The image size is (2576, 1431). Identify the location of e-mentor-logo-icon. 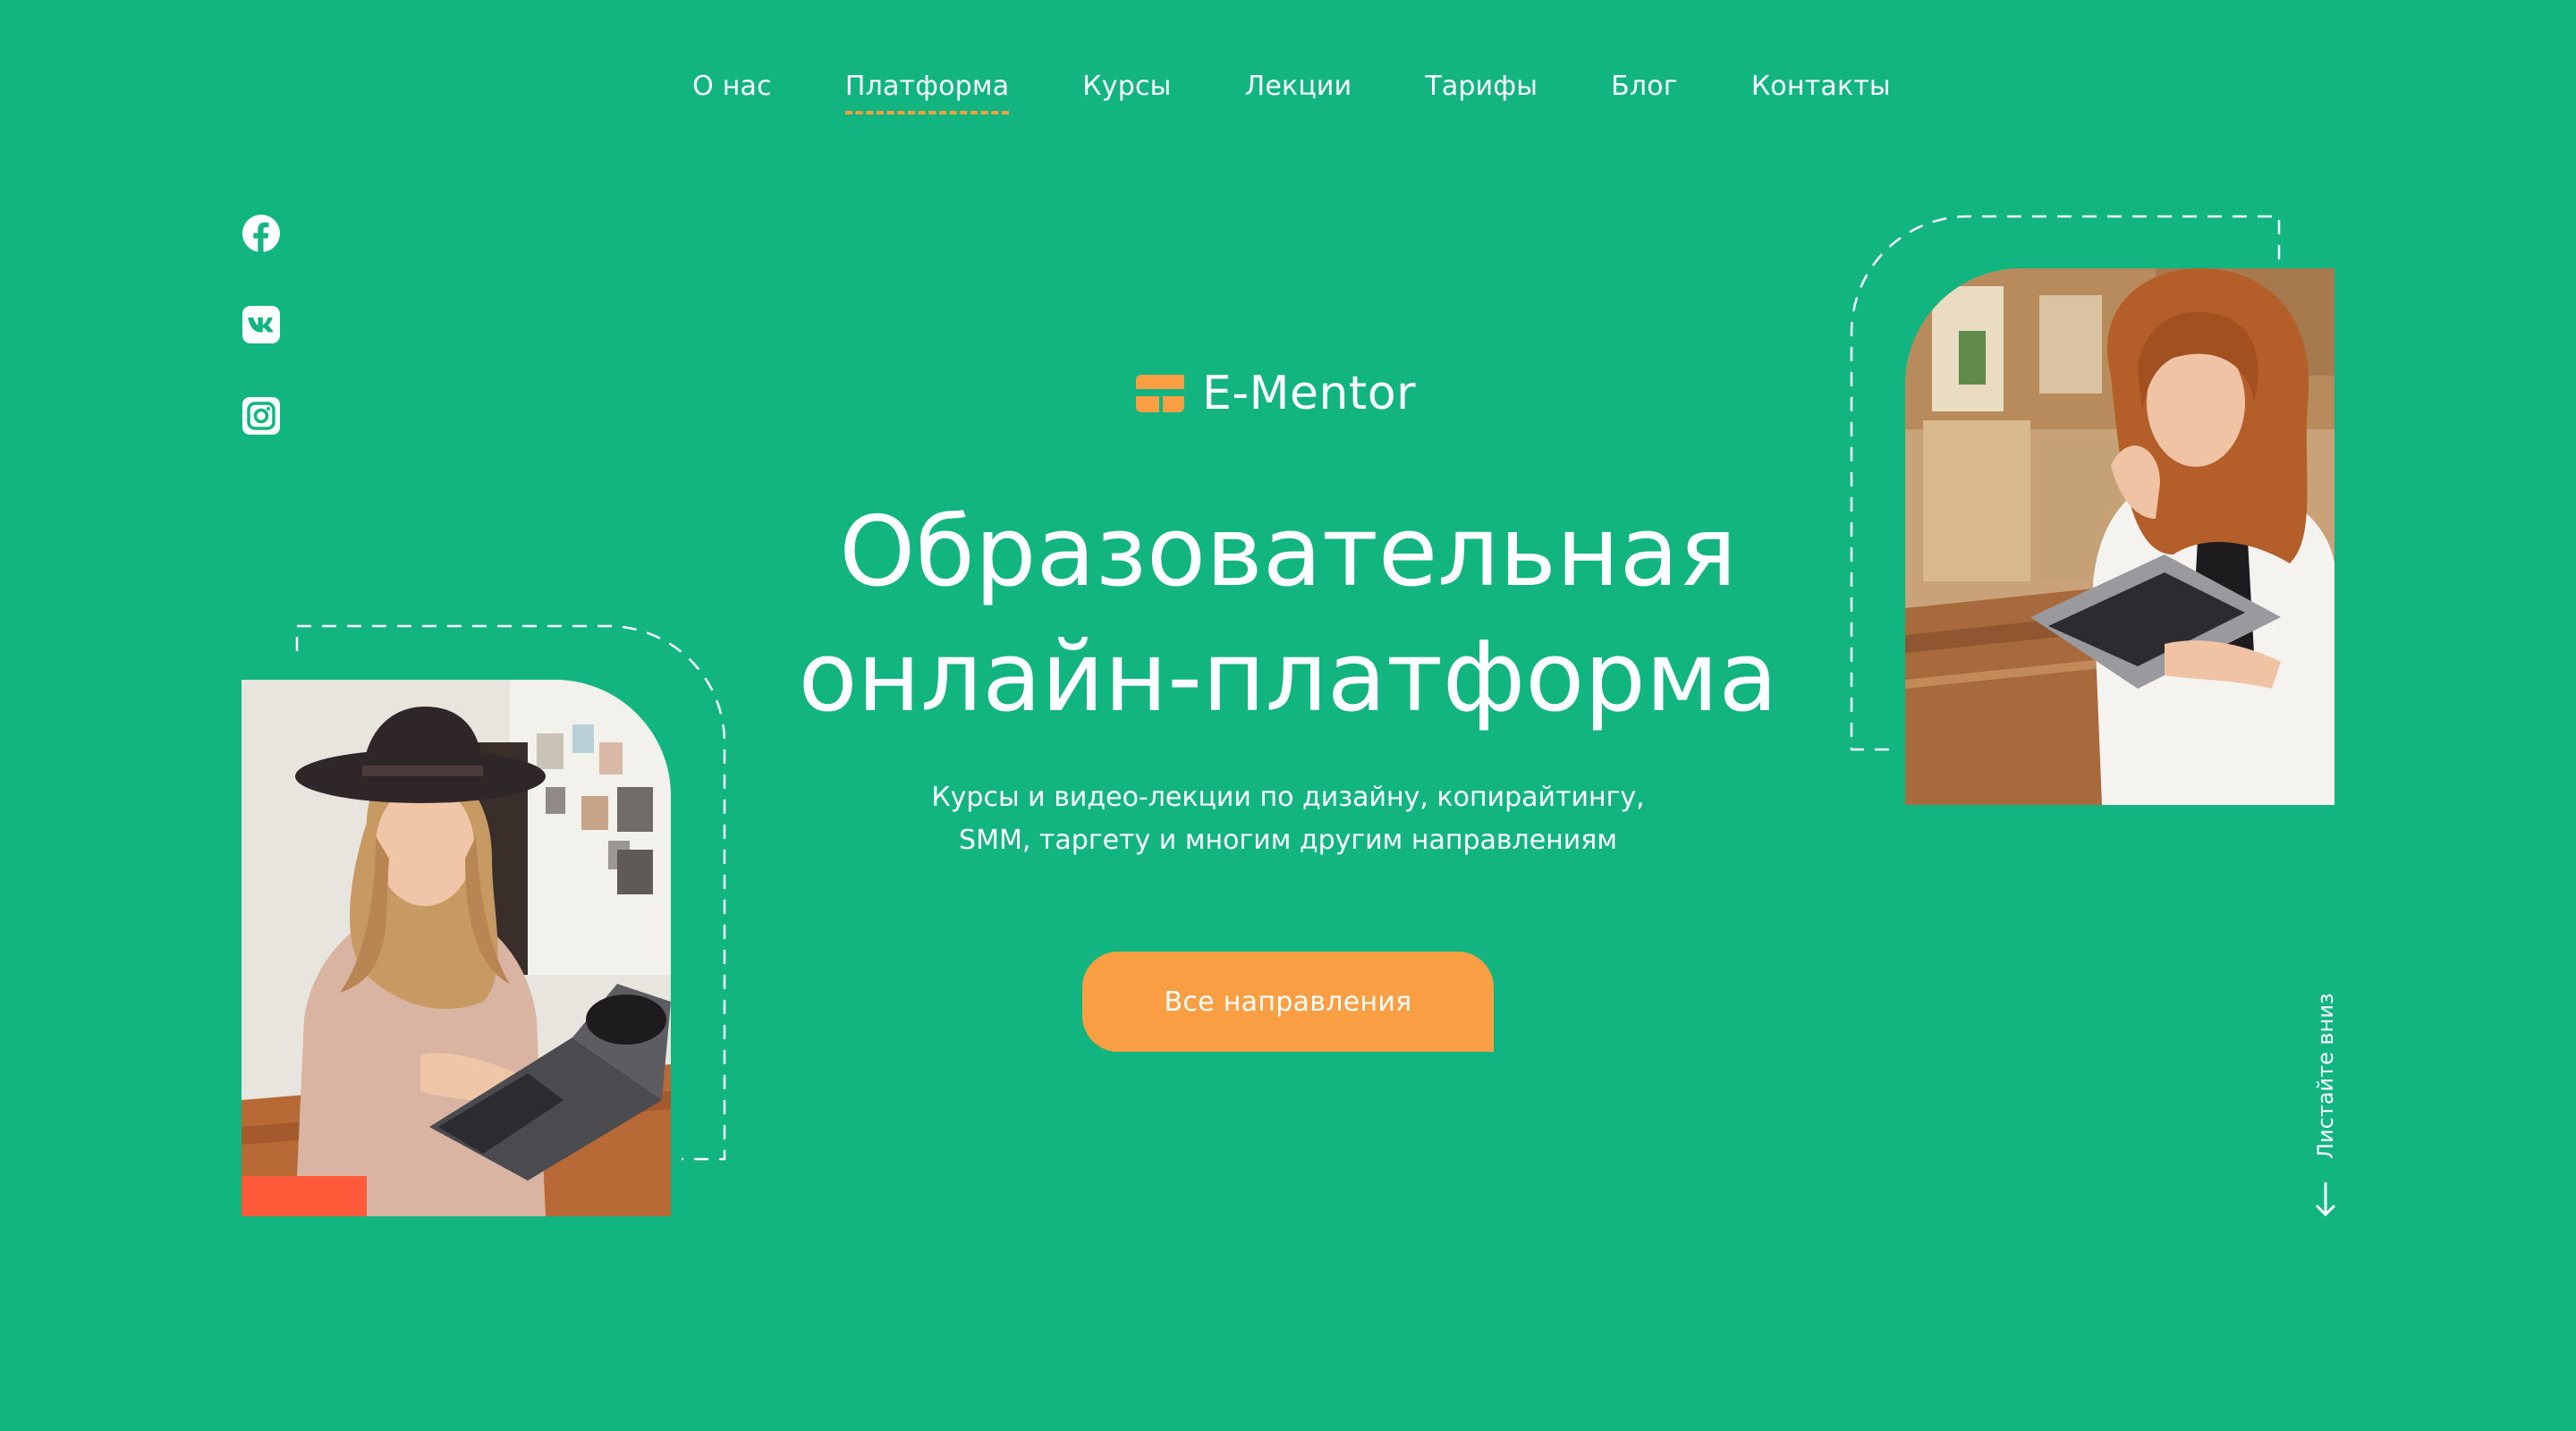
(1160, 394).